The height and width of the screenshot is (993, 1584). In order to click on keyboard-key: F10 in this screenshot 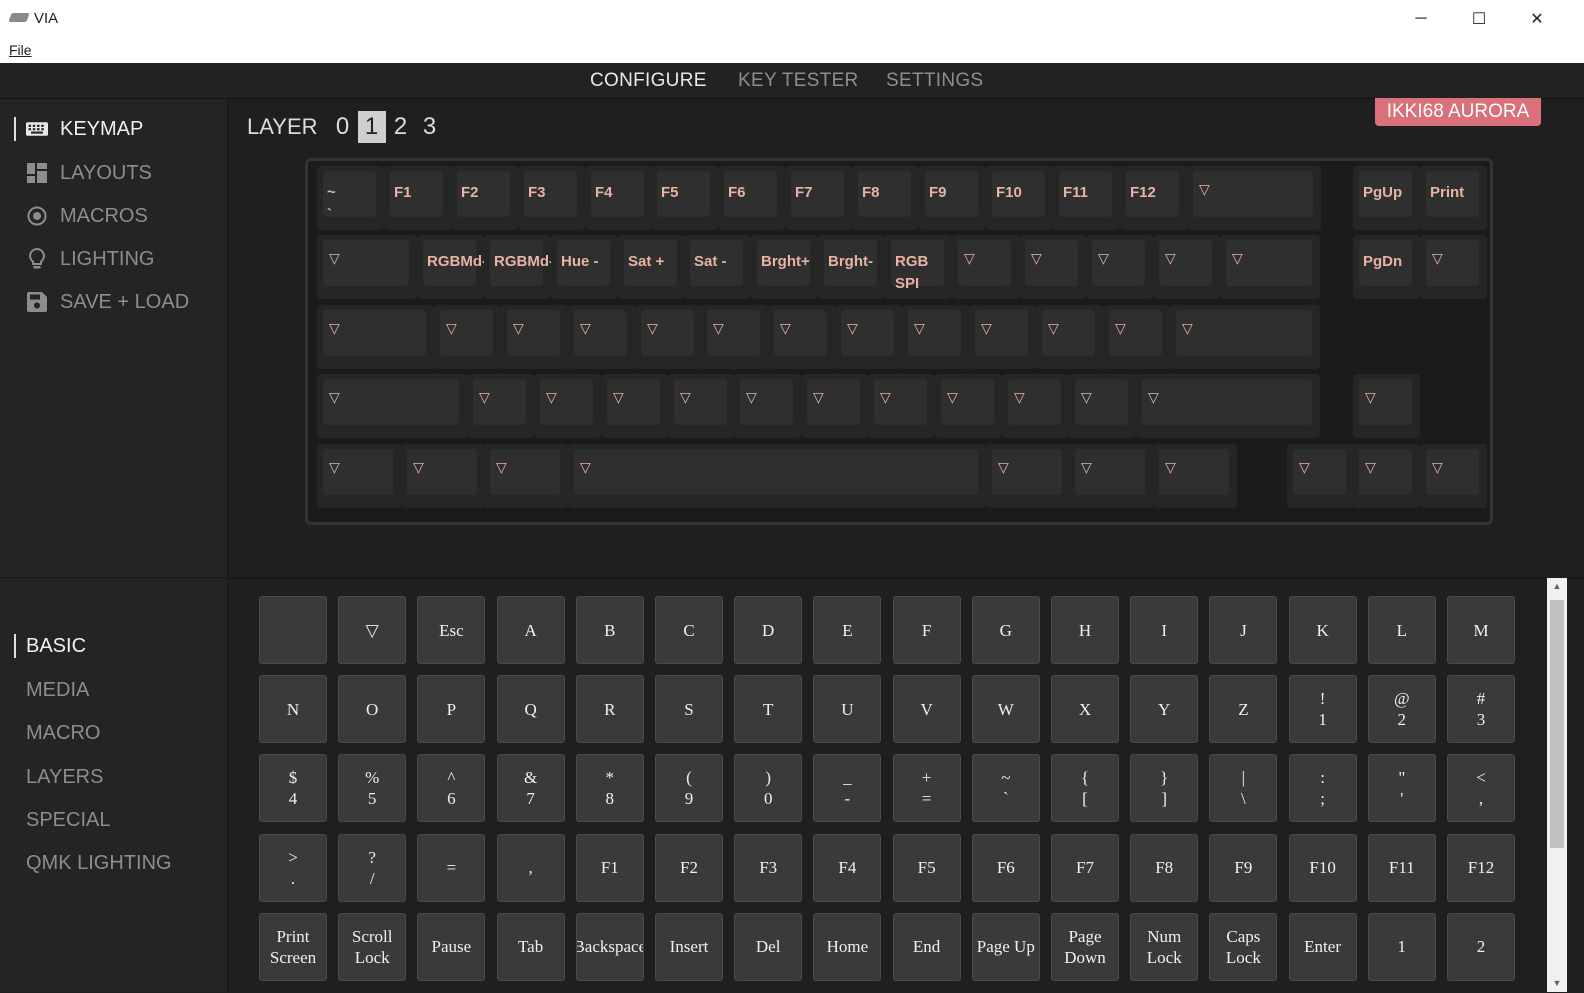, I will do `click(1019, 198)`.